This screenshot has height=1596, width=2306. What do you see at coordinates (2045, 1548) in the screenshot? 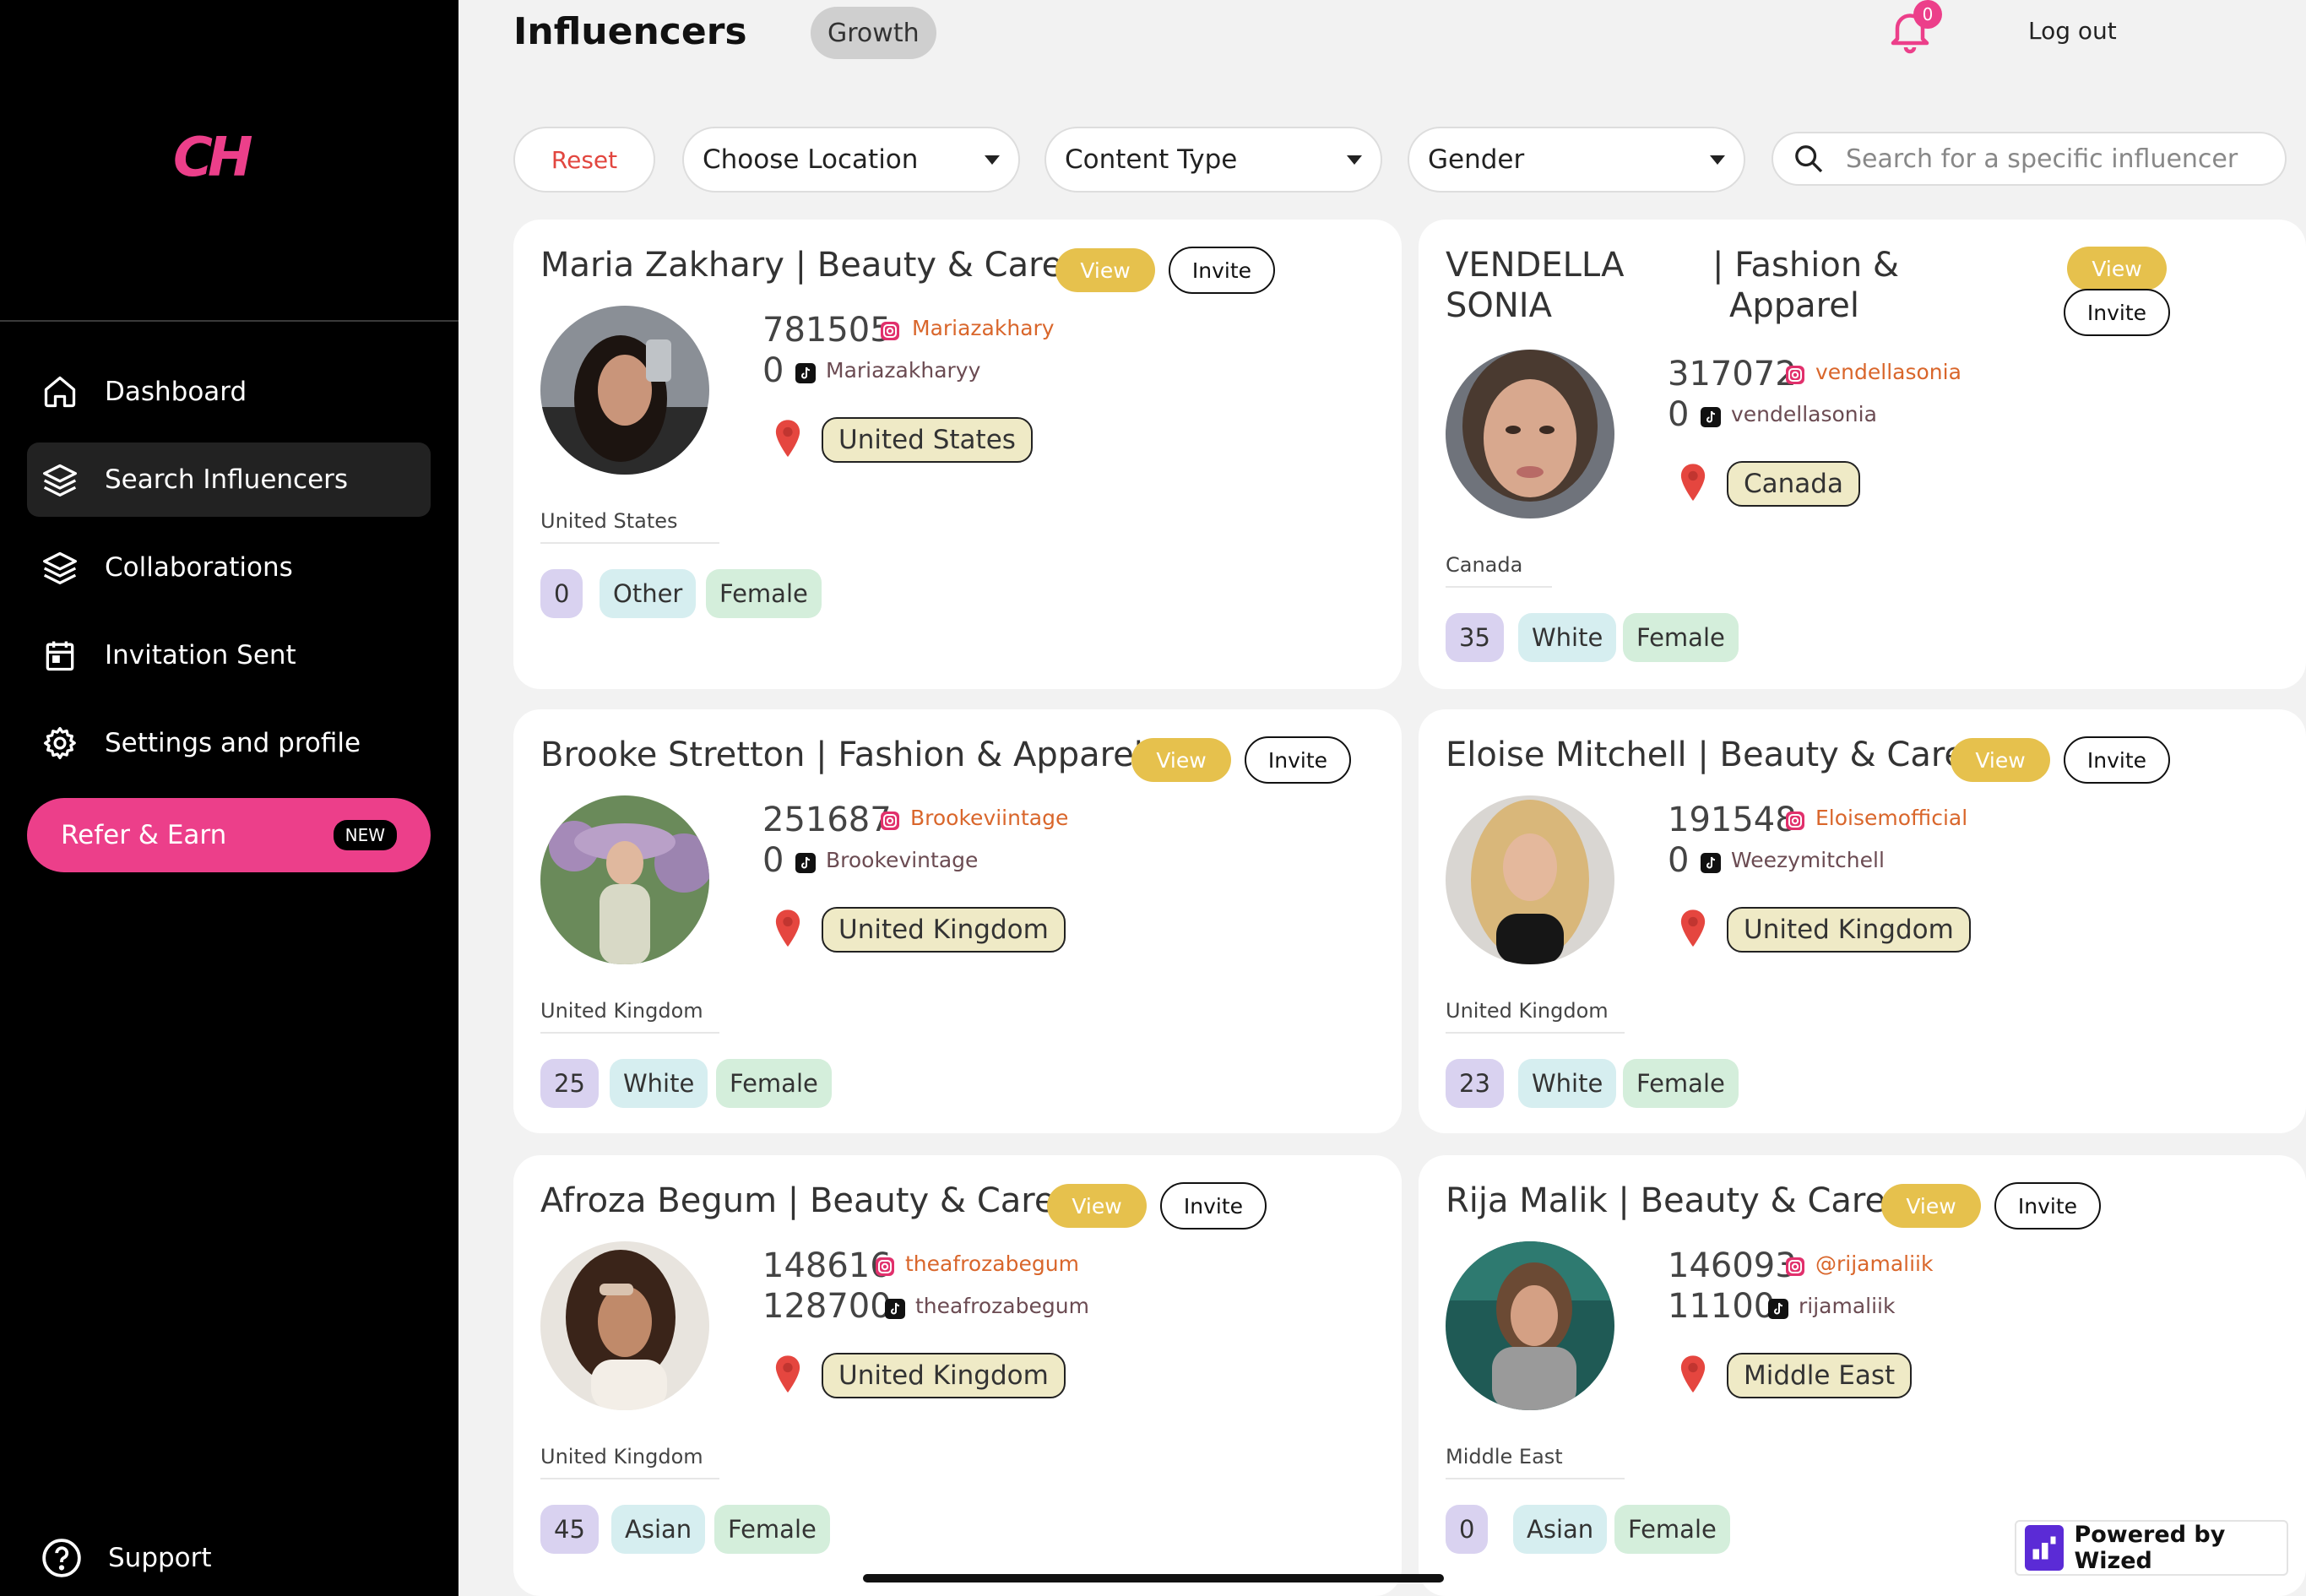
I see `wized-logo-icon` at bounding box center [2045, 1548].